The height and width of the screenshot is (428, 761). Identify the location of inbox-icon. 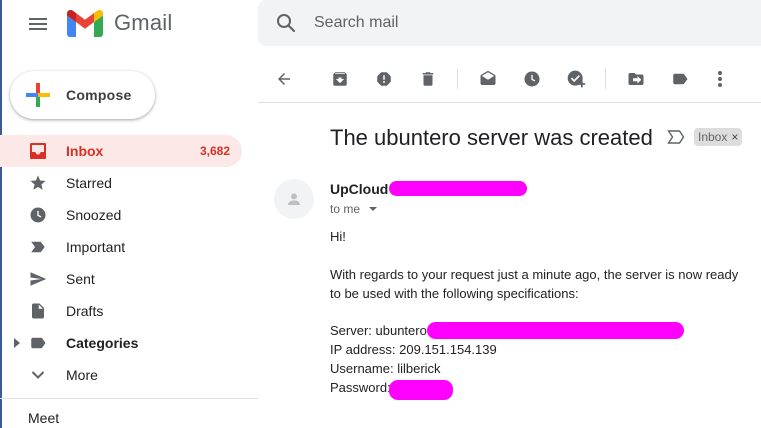
(38, 151).